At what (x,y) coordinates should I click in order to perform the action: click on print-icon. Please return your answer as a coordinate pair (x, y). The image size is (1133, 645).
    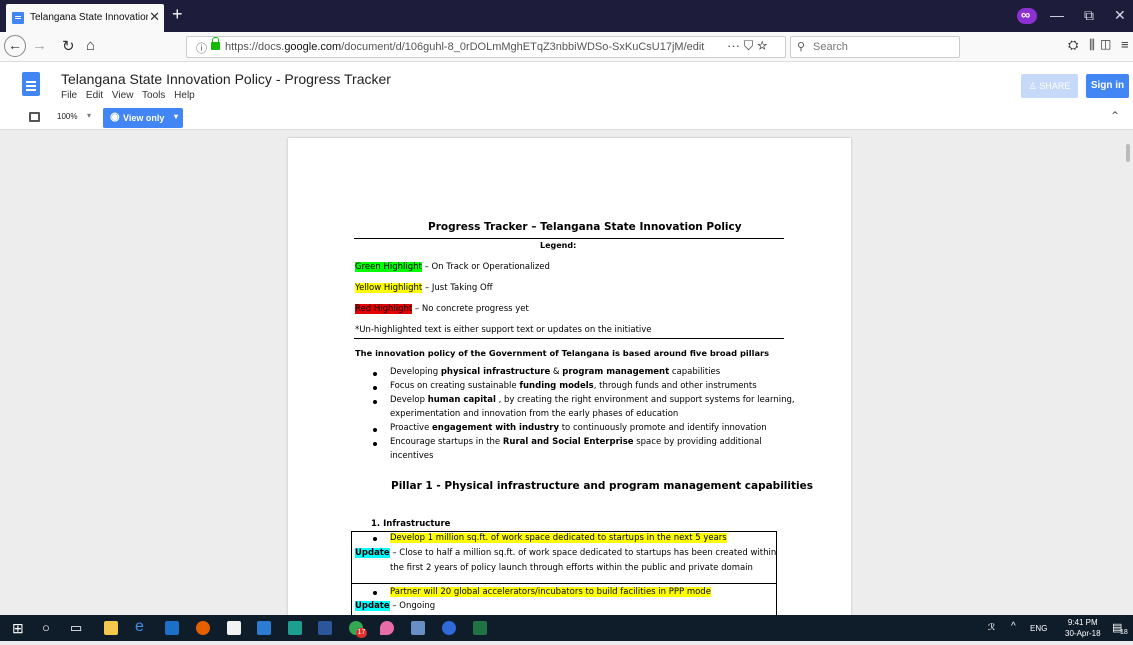
    Looking at the image, I should click on (34, 117).